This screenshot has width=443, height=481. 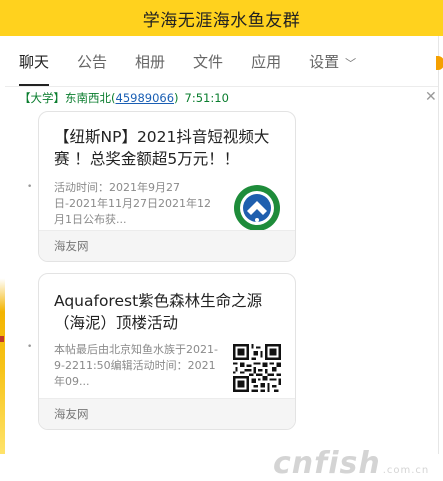 What do you see at coordinates (208, 62) in the screenshot?
I see `tab-files: 文件` at bounding box center [208, 62].